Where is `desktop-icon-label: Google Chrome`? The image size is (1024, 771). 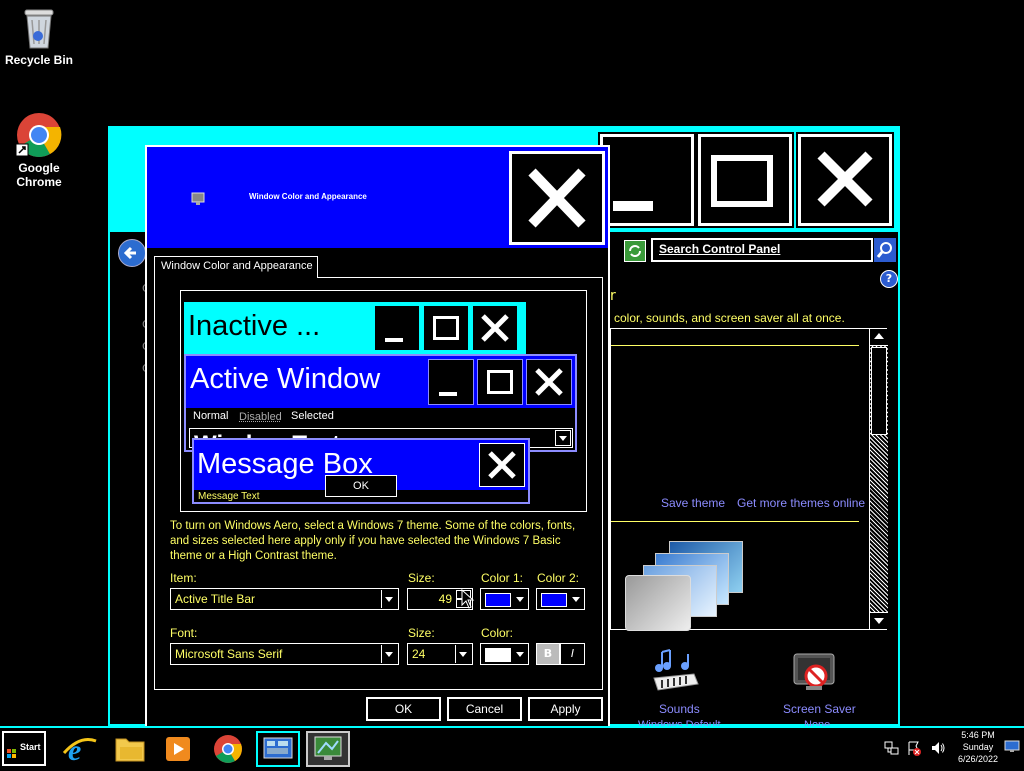 desktop-icon-label: Google Chrome is located at coordinates (39, 175).